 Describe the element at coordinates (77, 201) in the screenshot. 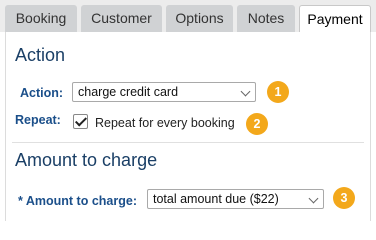

I see `amount-label: * Amount to charge:` at that location.